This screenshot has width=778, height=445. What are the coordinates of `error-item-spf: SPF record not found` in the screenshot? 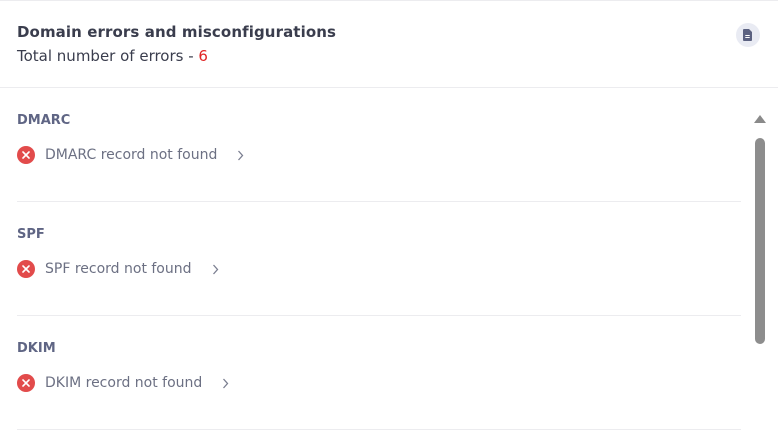 It's located at (118, 269).